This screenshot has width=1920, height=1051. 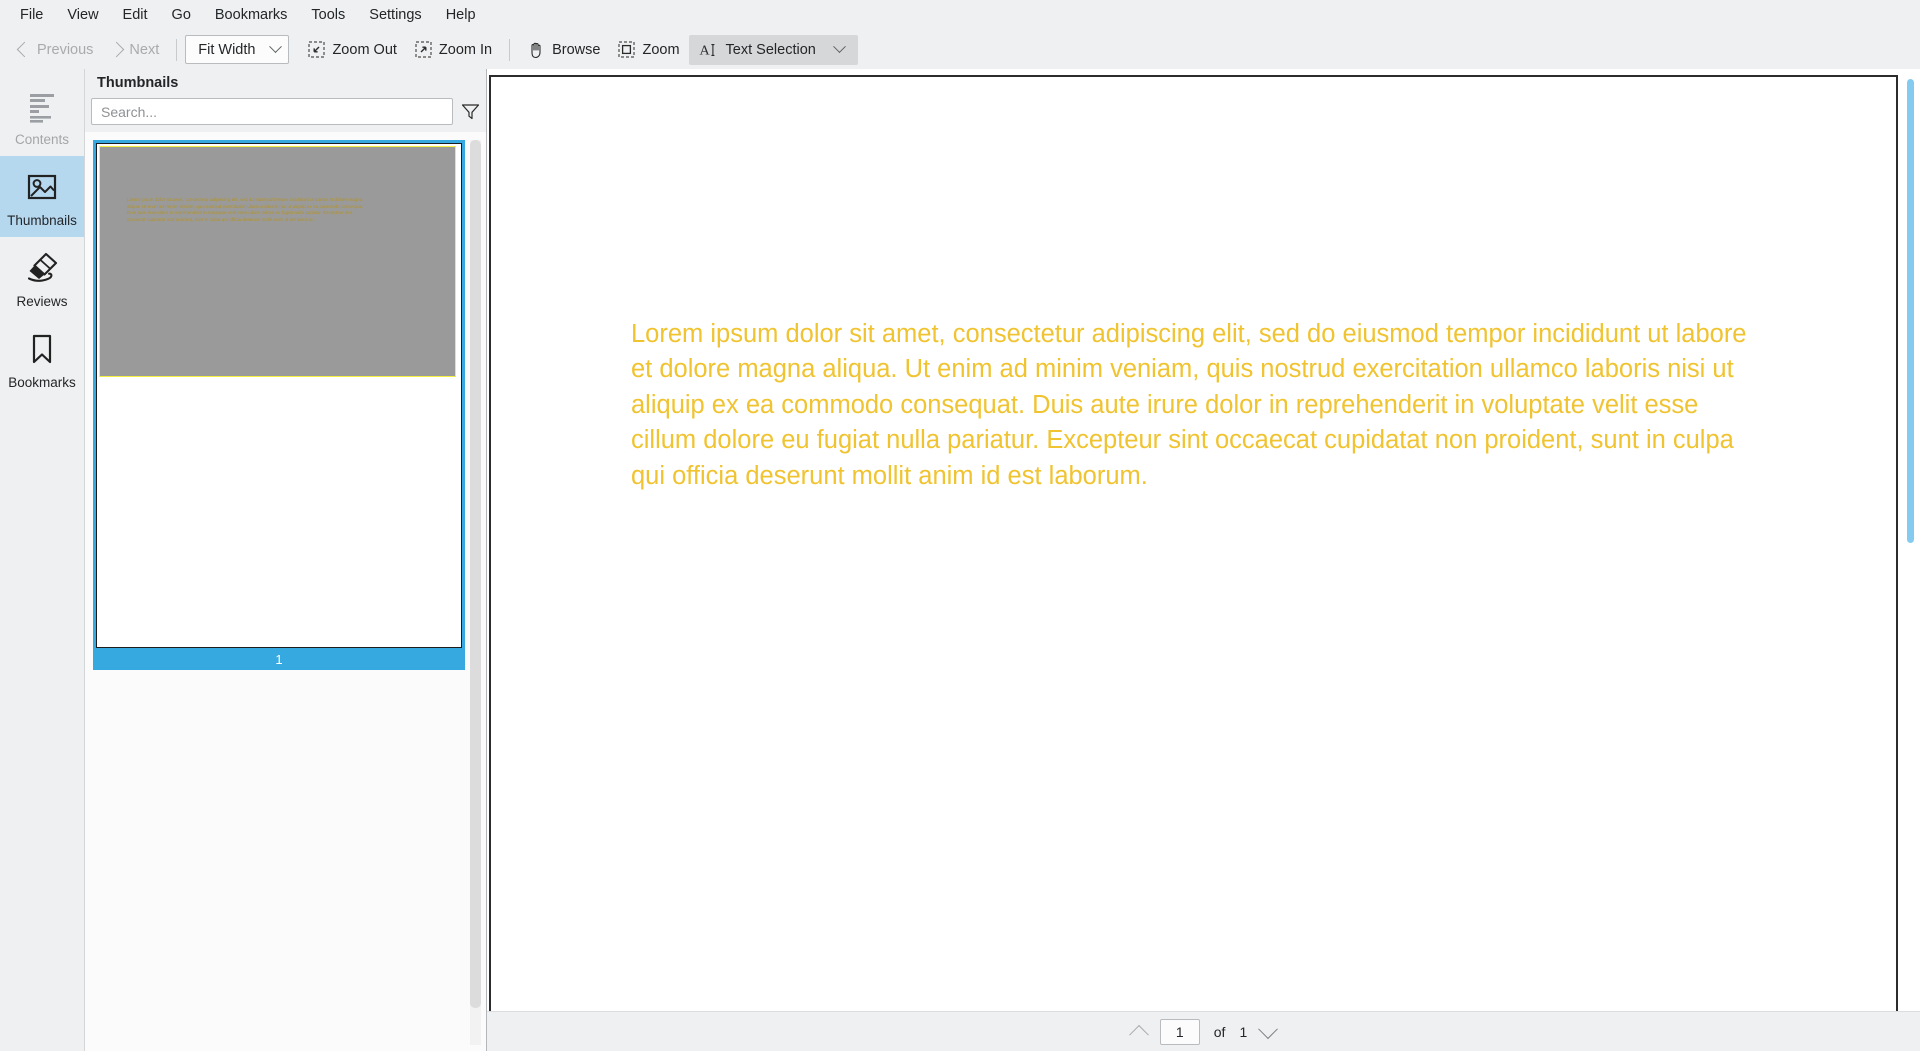 What do you see at coordinates (279, 659) in the screenshot?
I see `thumbnail-page-number: 1` at bounding box center [279, 659].